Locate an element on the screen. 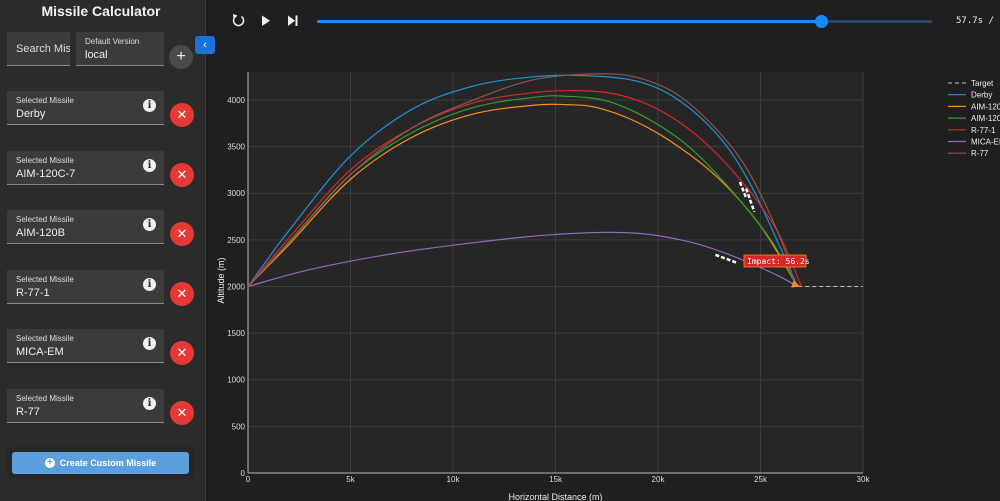  y-tick-label: 0 is located at coordinates (243, 473).